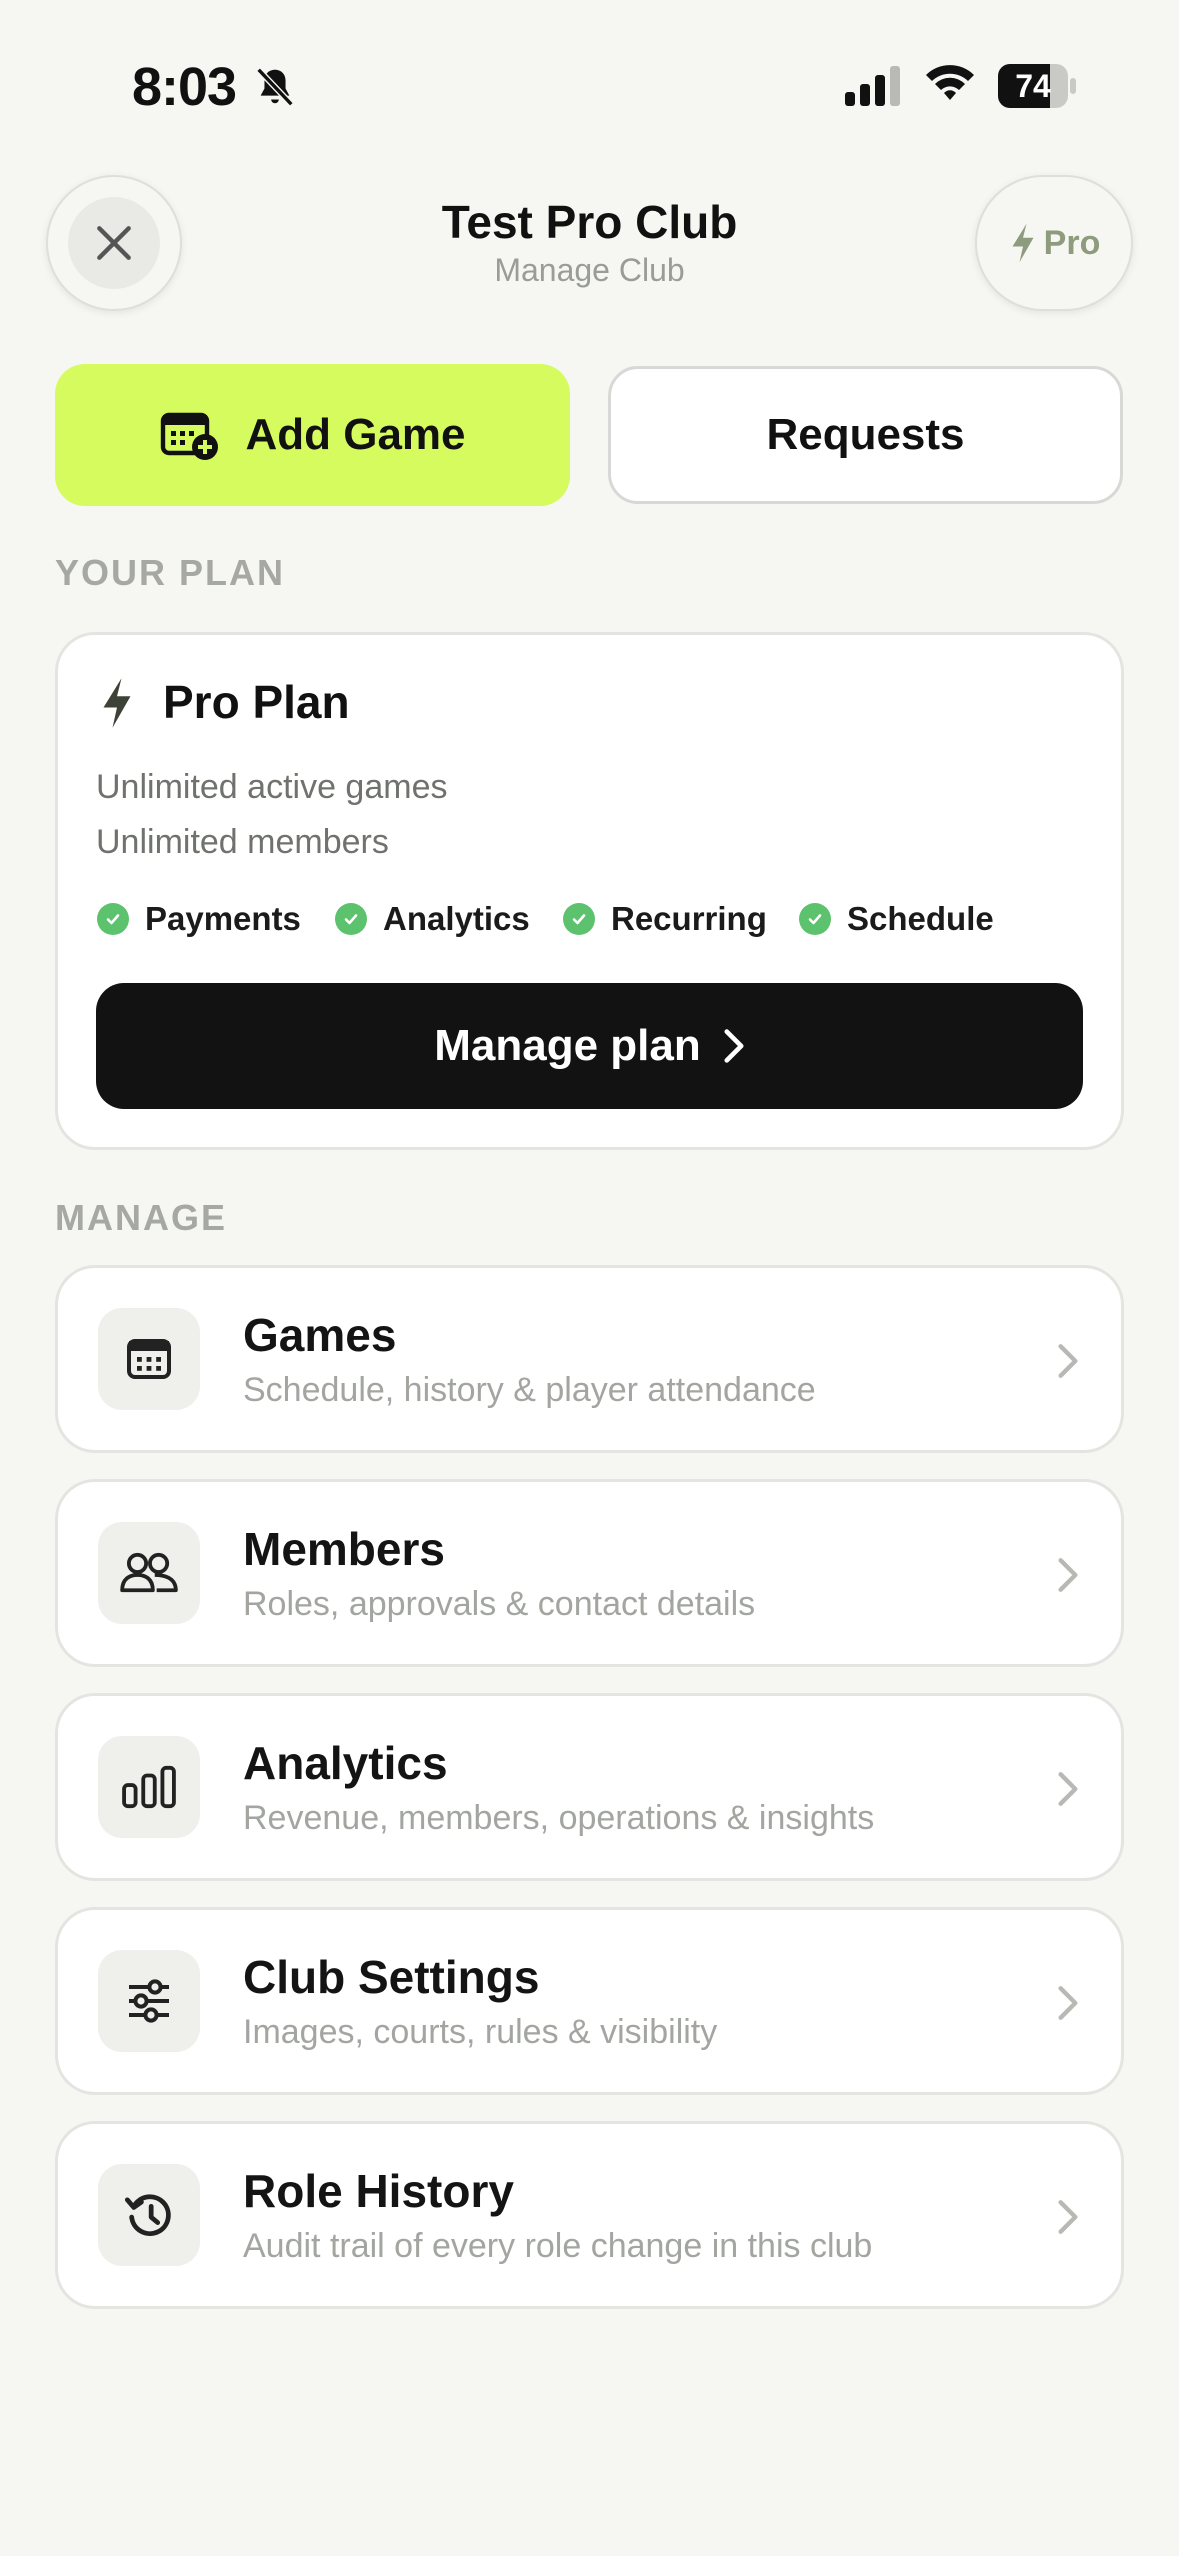 This screenshot has height=2556, width=1179. Describe the element at coordinates (559, 1818) in the screenshot. I see `manage-item-subtitle: Revenue, members, operations & insights` at that location.